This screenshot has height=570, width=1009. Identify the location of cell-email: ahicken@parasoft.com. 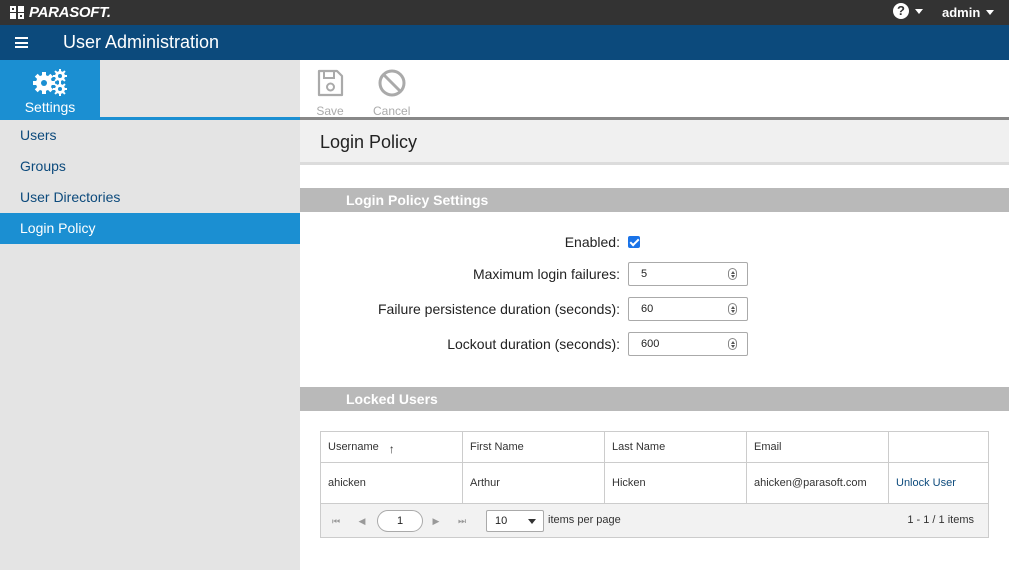
(818, 483).